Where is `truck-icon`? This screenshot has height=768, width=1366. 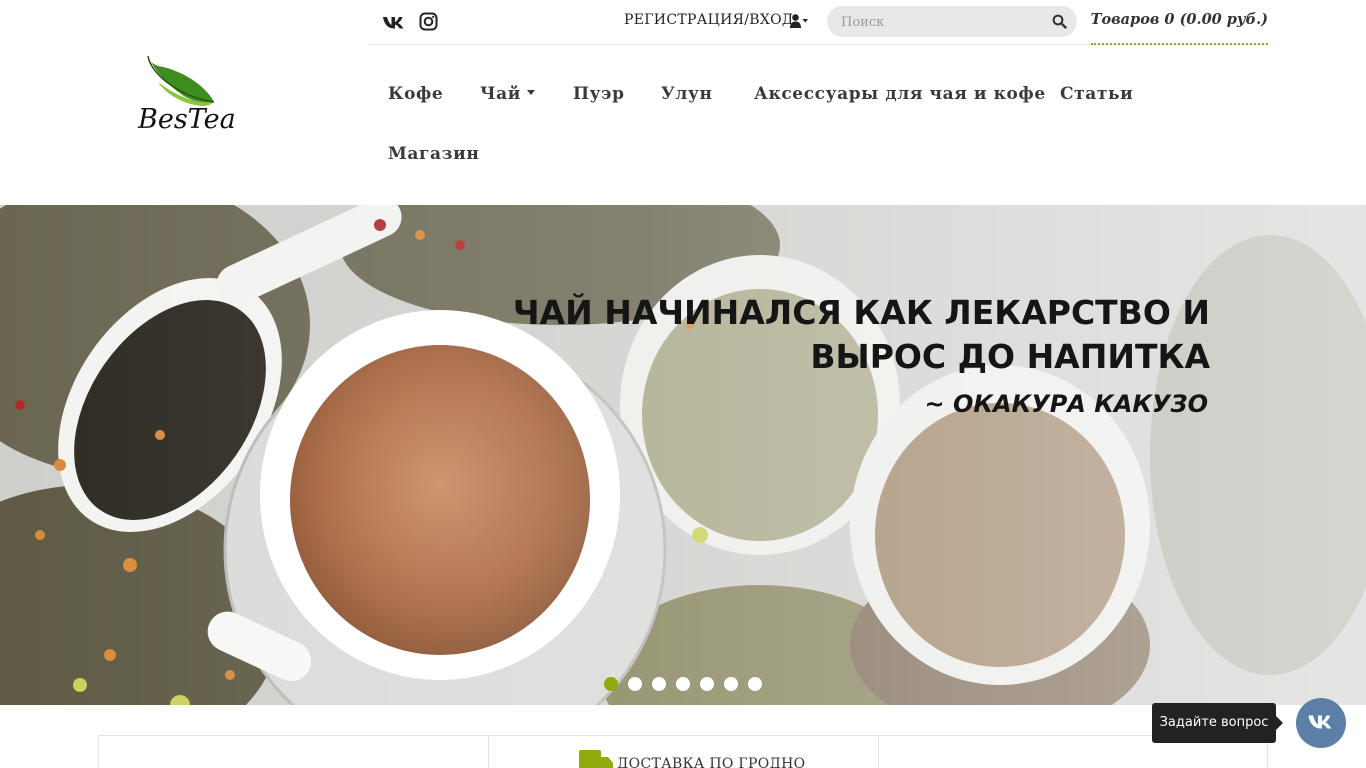 truck-icon is located at coordinates (596, 759).